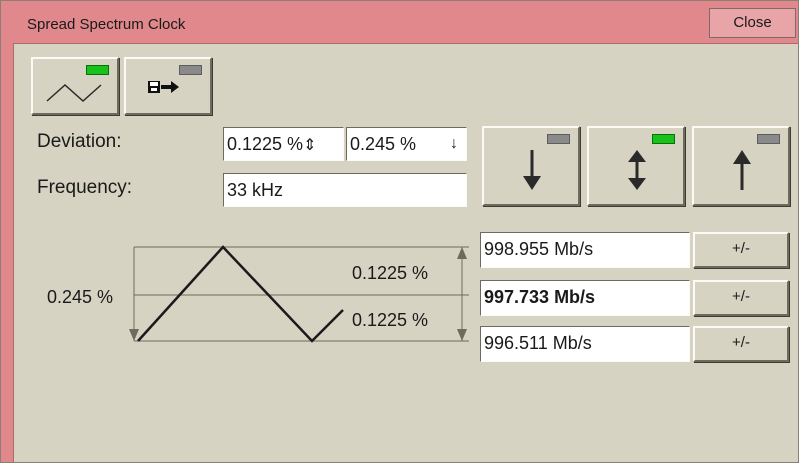 This screenshot has height=463, width=799. Describe the element at coordinates (106, 24) in the screenshot. I see `window-title: Spread Spectrum Clock` at that location.